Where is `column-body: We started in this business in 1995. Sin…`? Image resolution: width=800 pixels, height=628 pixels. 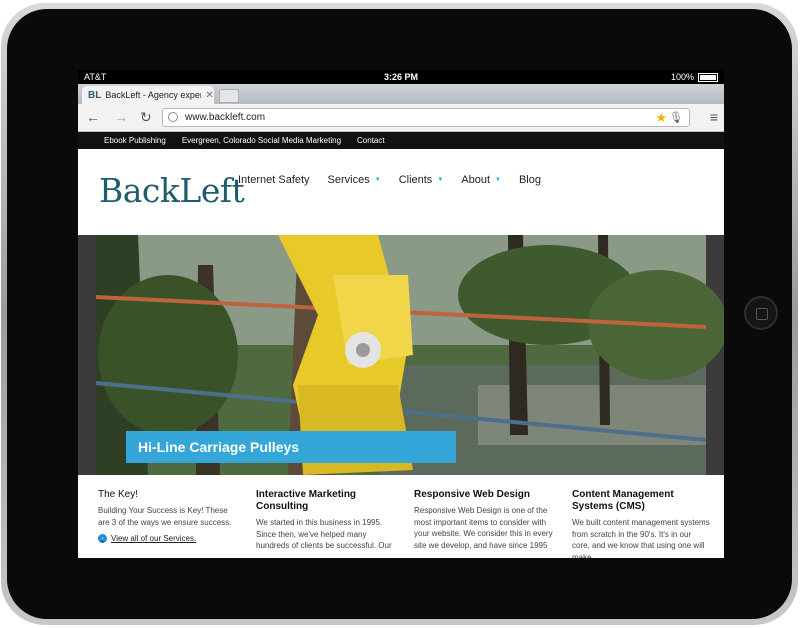
column-body: We started in this business in 1995. Sin… is located at coordinates (324, 534).